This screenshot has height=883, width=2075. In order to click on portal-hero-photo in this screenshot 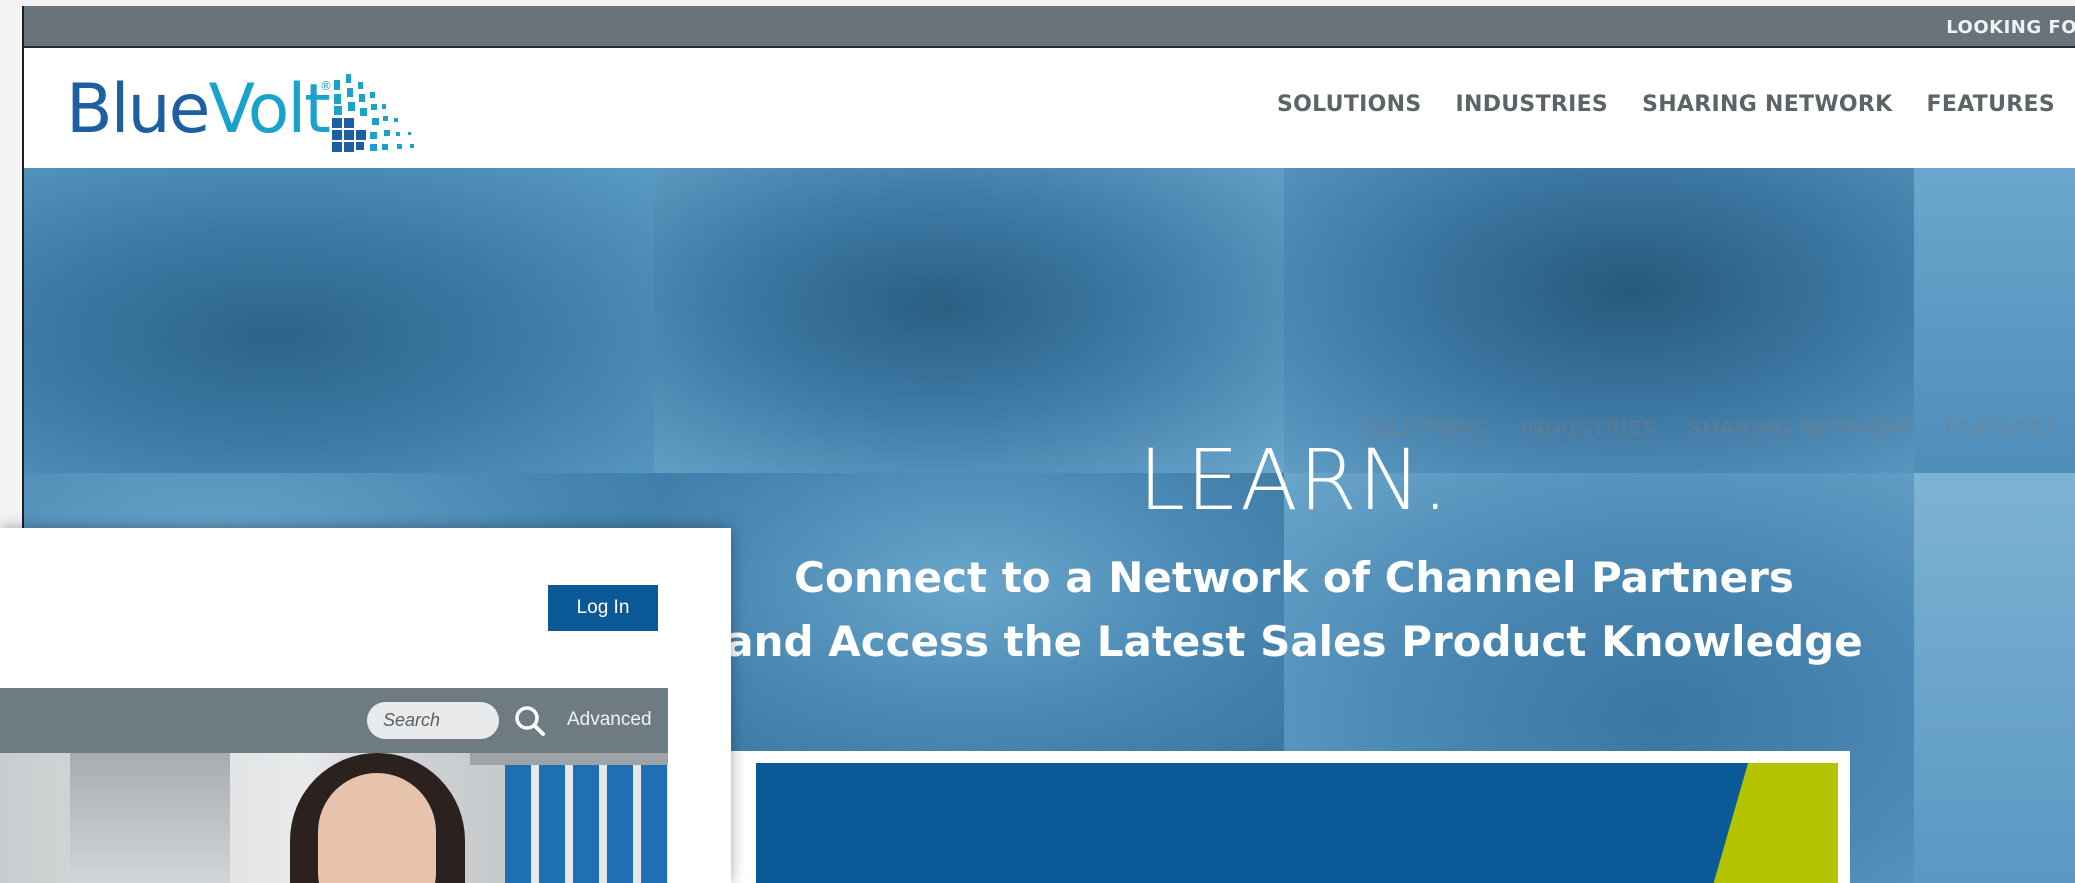, I will do `click(334, 818)`.